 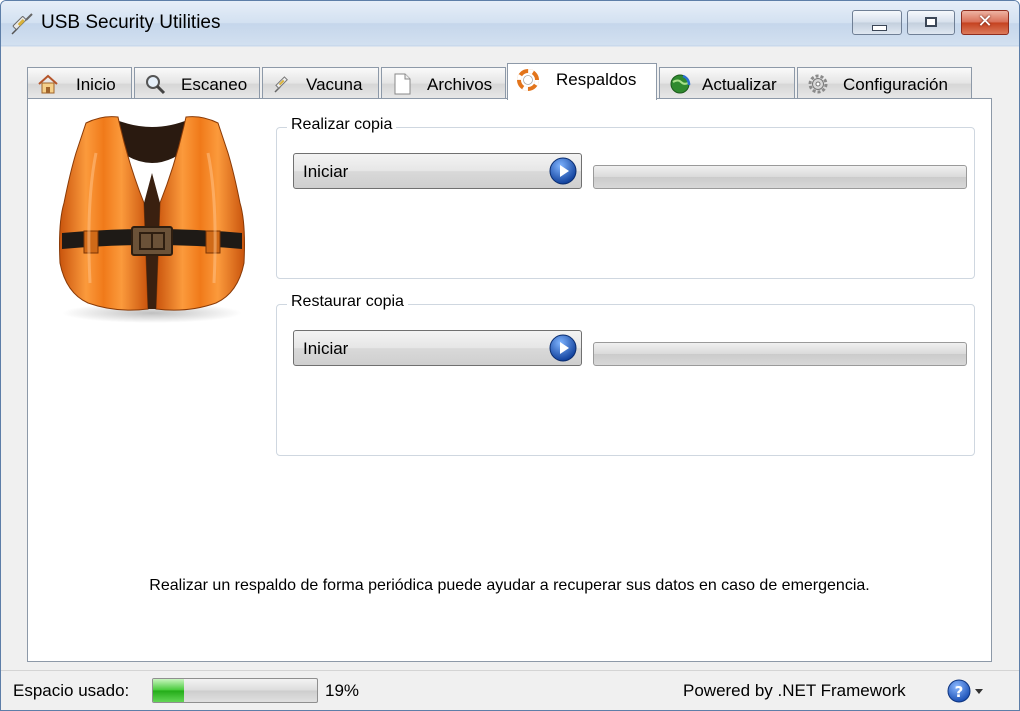 What do you see at coordinates (818, 84) in the screenshot?
I see `gear-icon` at bounding box center [818, 84].